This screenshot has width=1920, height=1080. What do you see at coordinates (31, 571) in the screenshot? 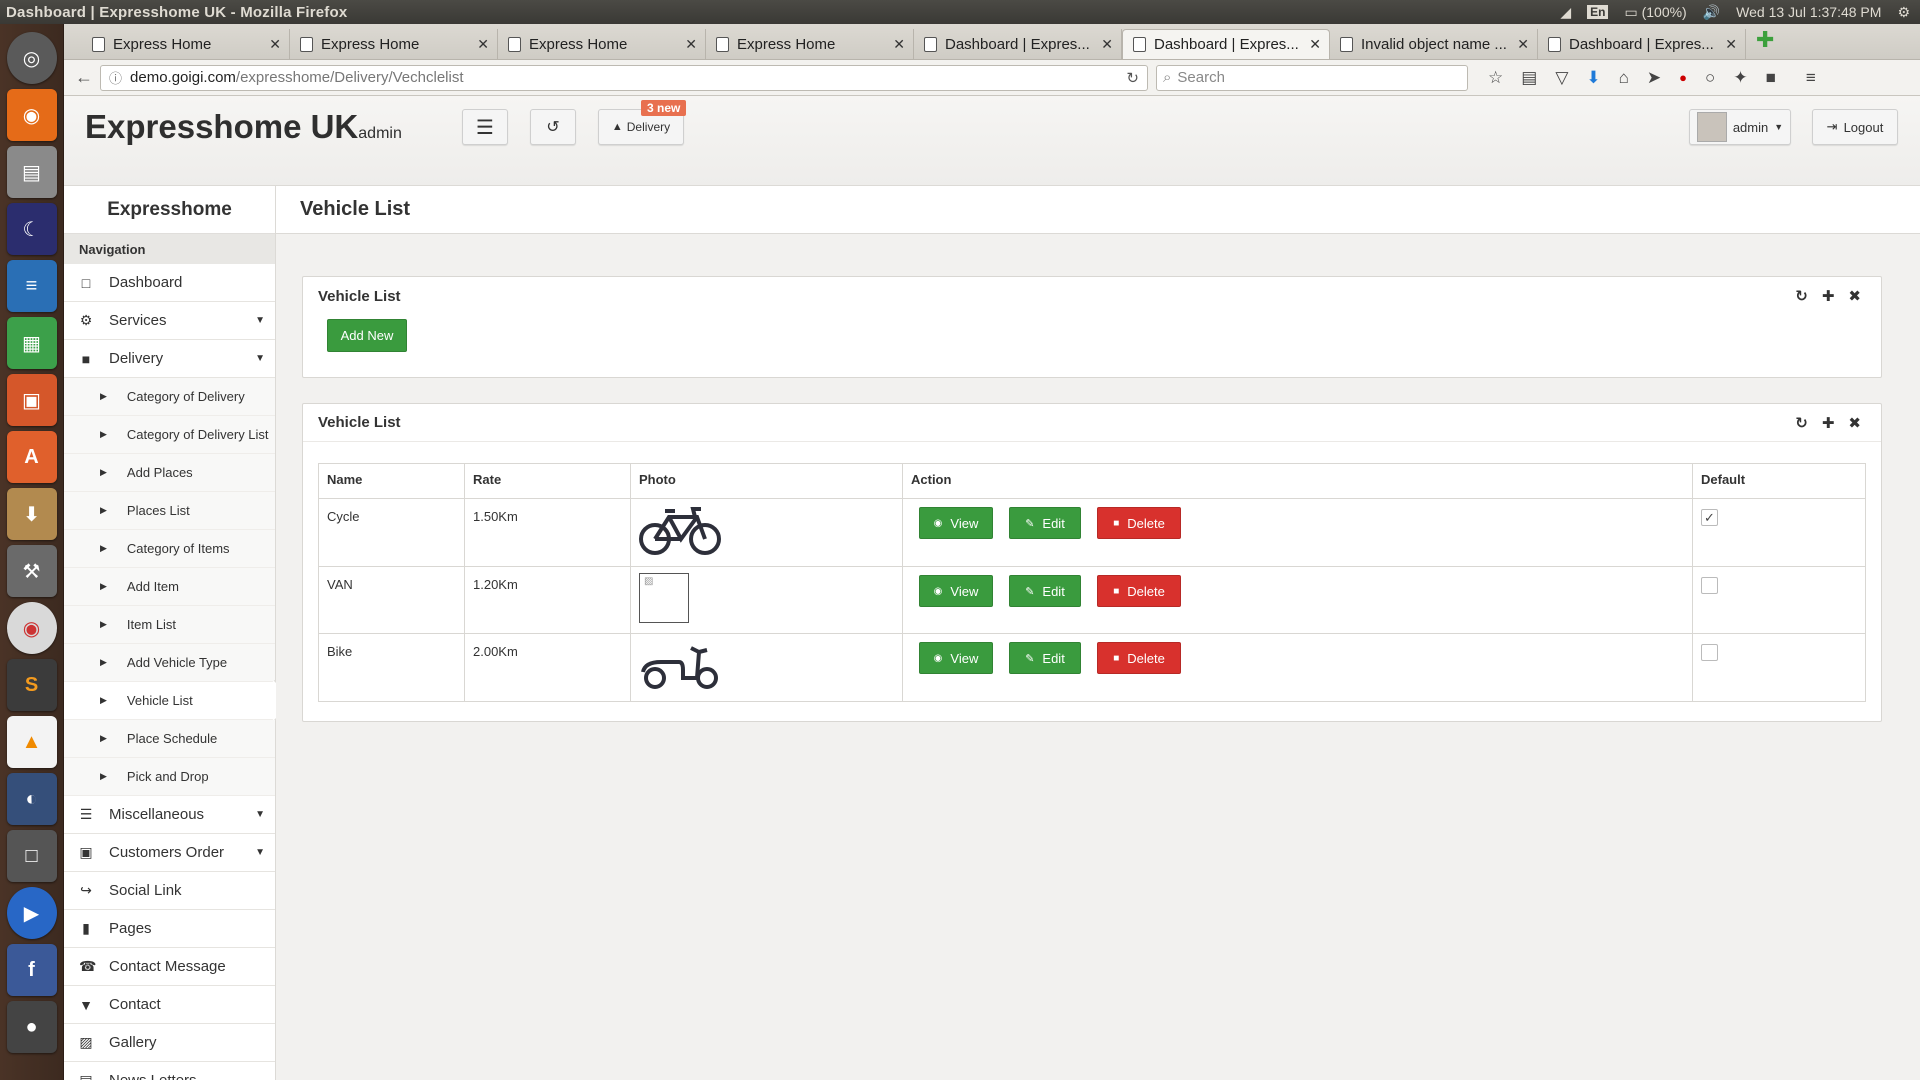
I see `system-settings-icon: ⚒` at bounding box center [31, 571].